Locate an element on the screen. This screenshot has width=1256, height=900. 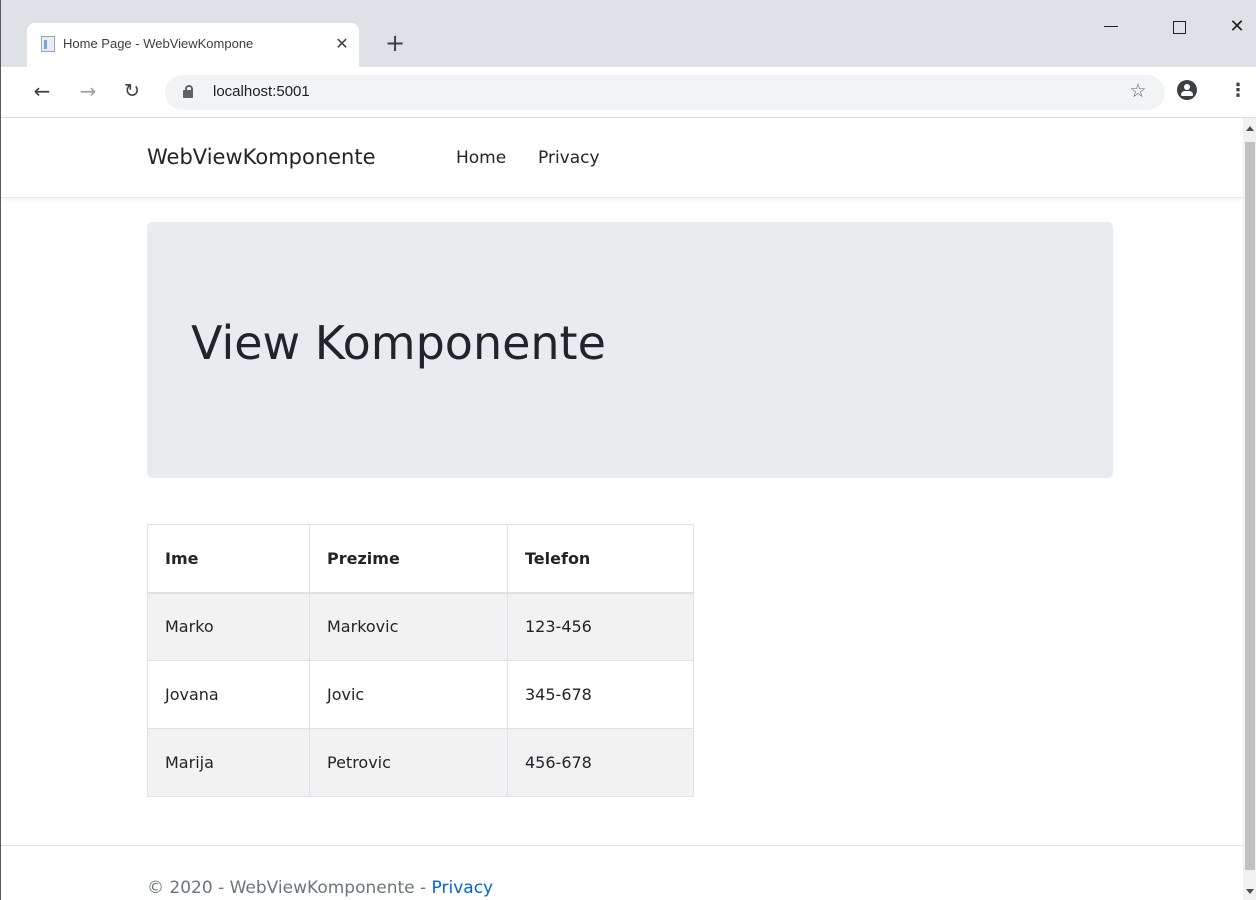
page-favicon-icon is located at coordinates (48, 44).